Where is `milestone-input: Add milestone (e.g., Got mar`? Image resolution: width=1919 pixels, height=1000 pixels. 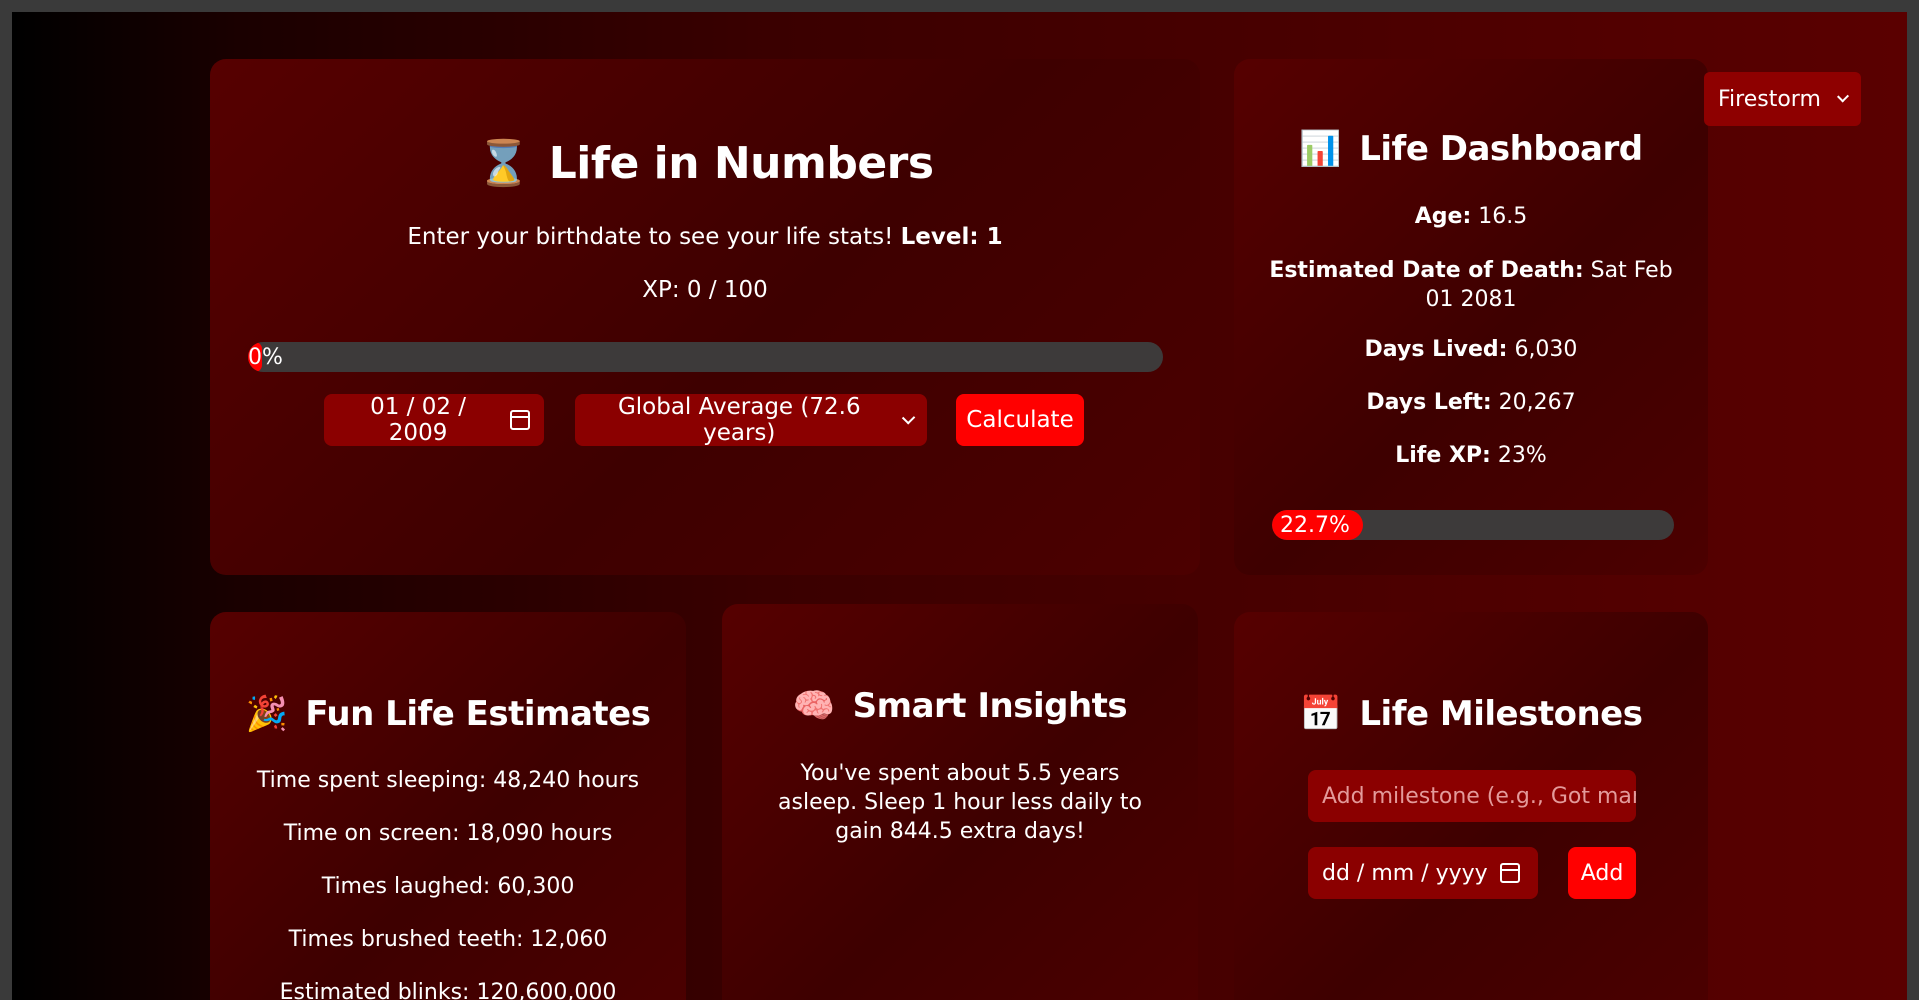
milestone-input: Add milestone (e.g., Got mar is located at coordinates (1472, 796).